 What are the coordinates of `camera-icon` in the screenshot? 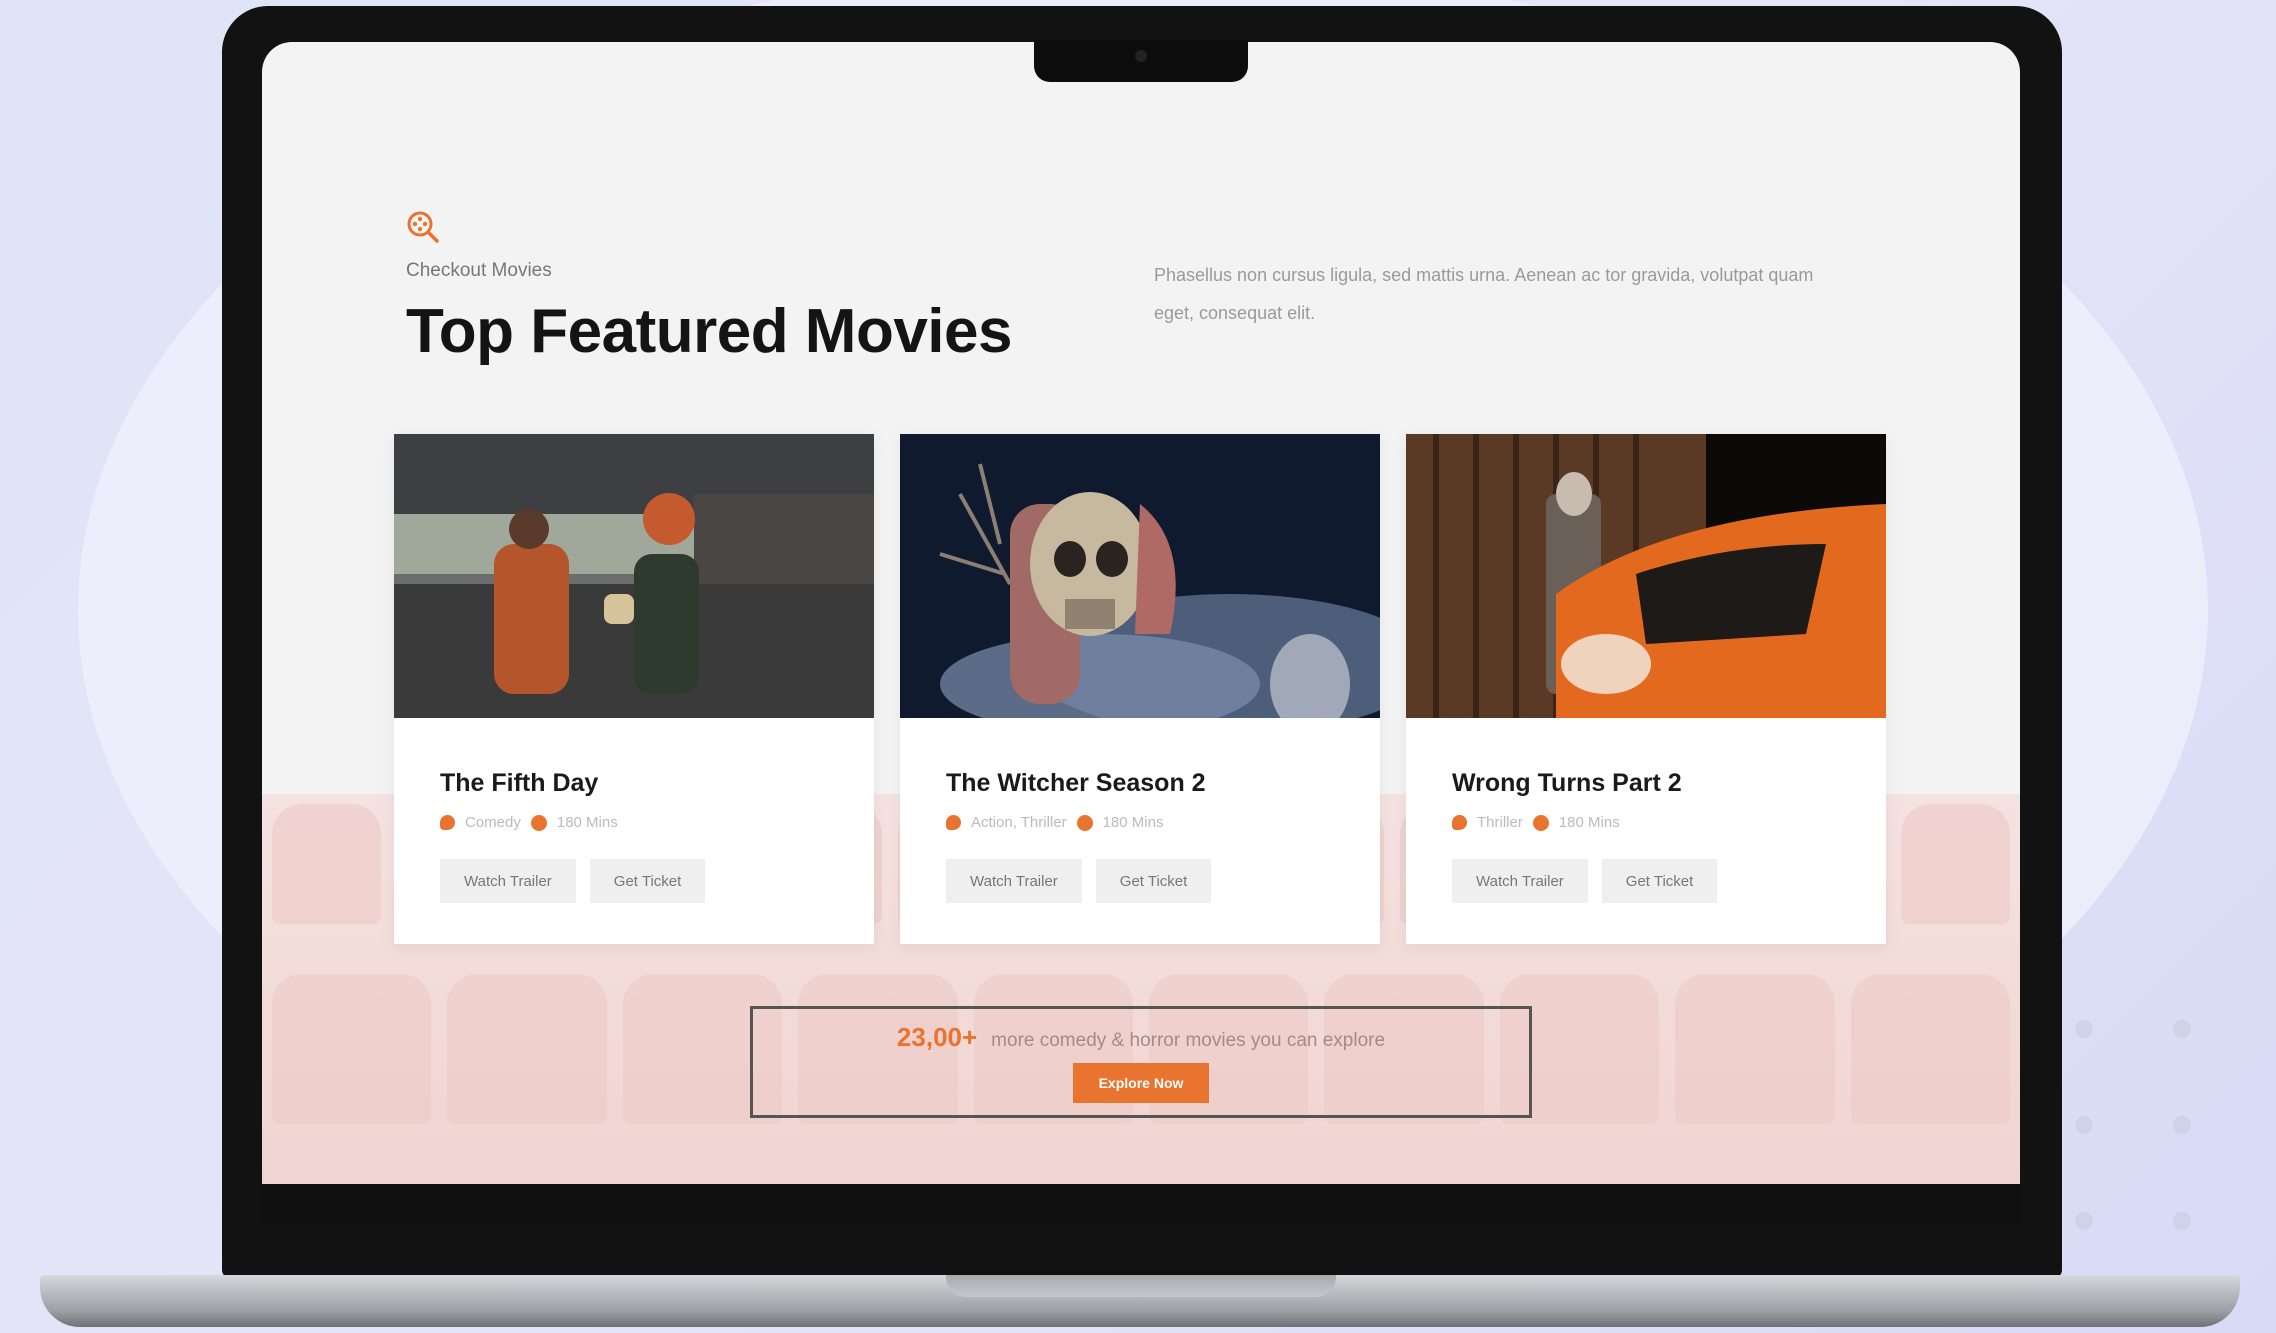 It's located at (1141, 56).